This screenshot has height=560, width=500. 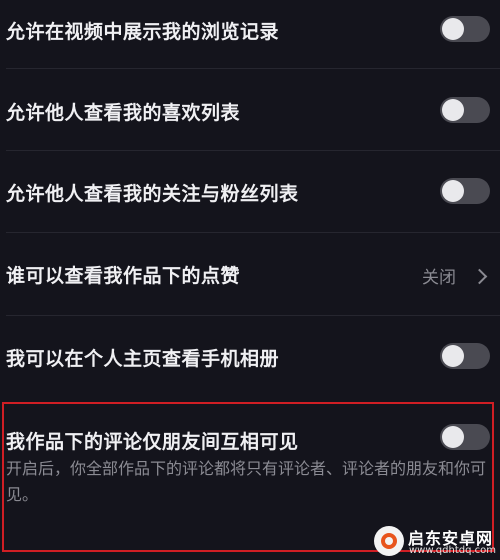 I want to click on setting-label-phone-album: 我可以在个人主页查看手机相册, so click(x=143, y=359).